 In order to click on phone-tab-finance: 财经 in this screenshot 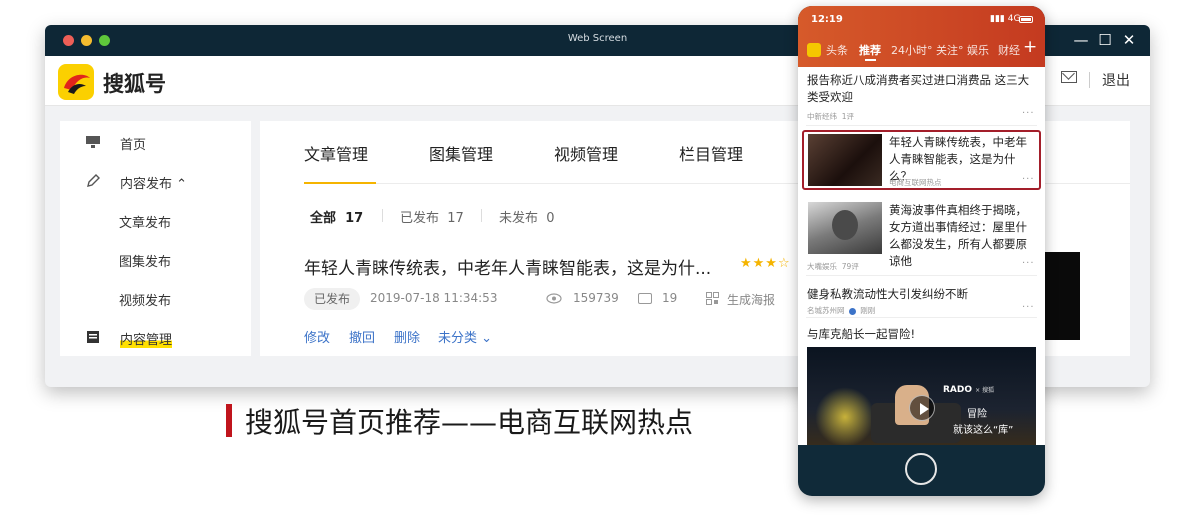, I will do `click(1009, 50)`.